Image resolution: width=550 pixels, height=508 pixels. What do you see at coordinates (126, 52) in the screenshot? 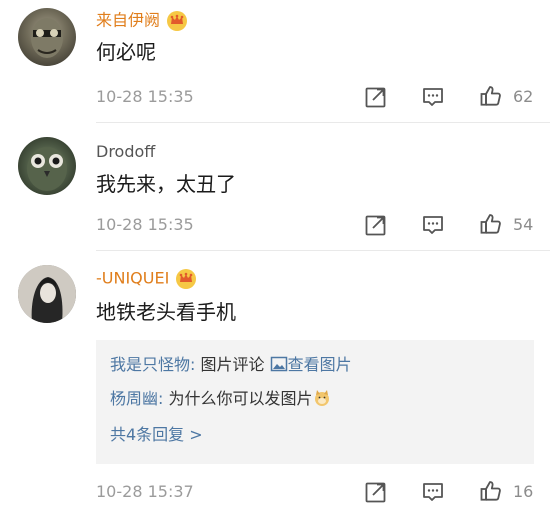
I see `comment-text: 何必呢` at bounding box center [126, 52].